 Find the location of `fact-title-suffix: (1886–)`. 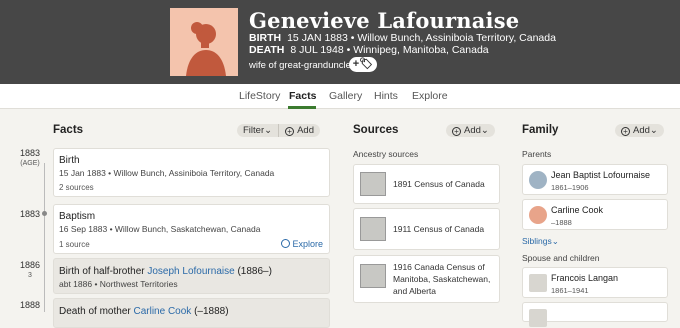

fact-title-suffix: (1886–) is located at coordinates (253, 271).